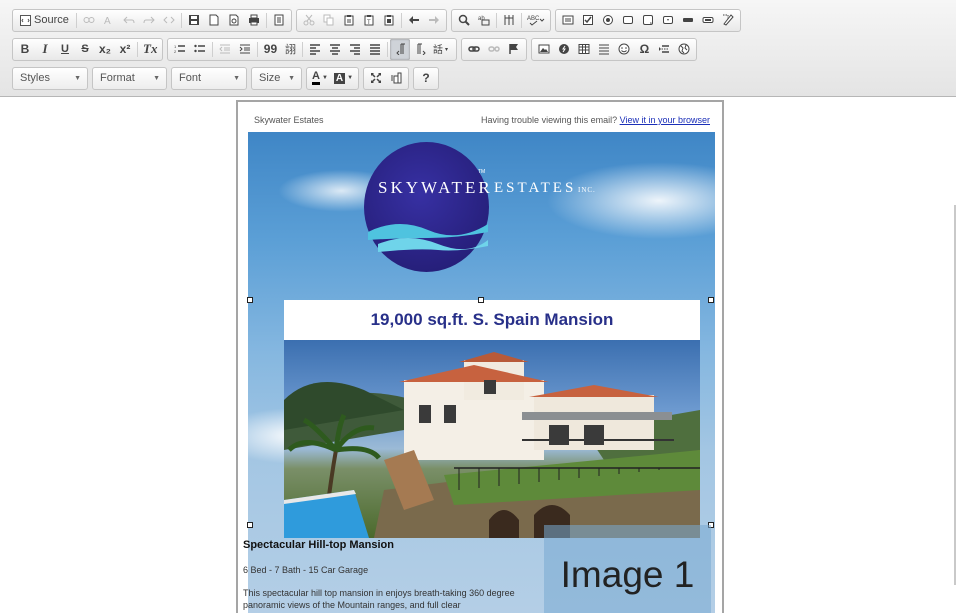 The width and height of the screenshot is (956, 613). What do you see at coordinates (728, 20) in the screenshot?
I see `hidden-field-button` at bounding box center [728, 20].